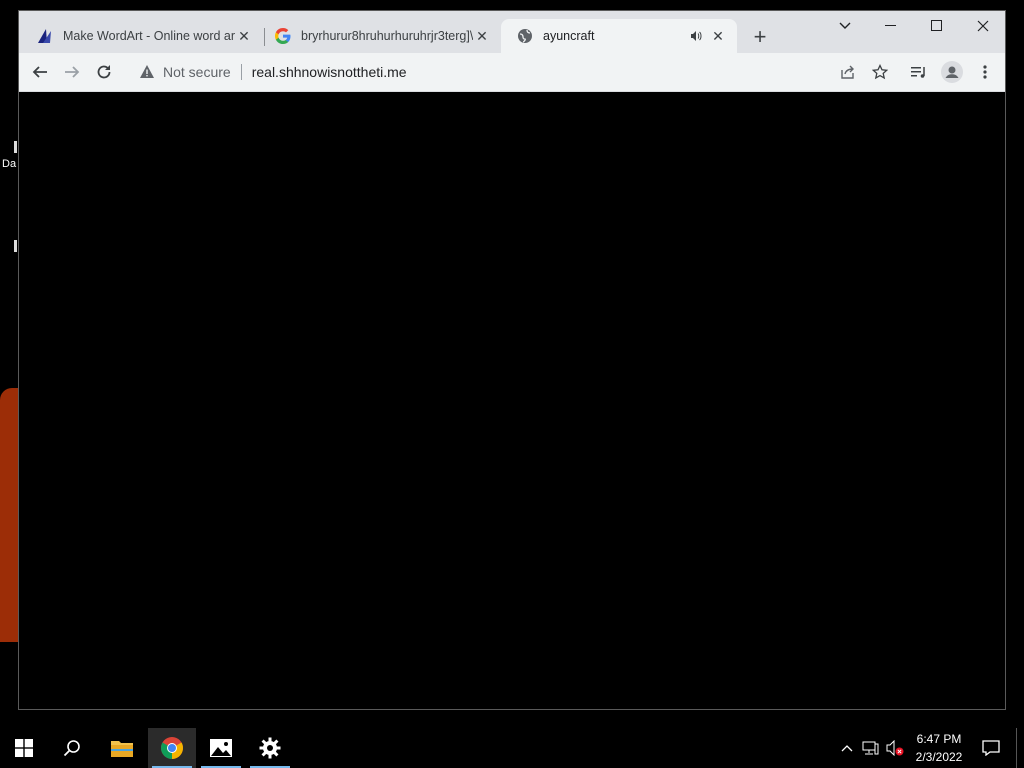 Image resolution: width=1024 pixels, height=768 pixels. Describe the element at coordinates (880, 72) in the screenshot. I see `bookmark-star-icon` at that location.